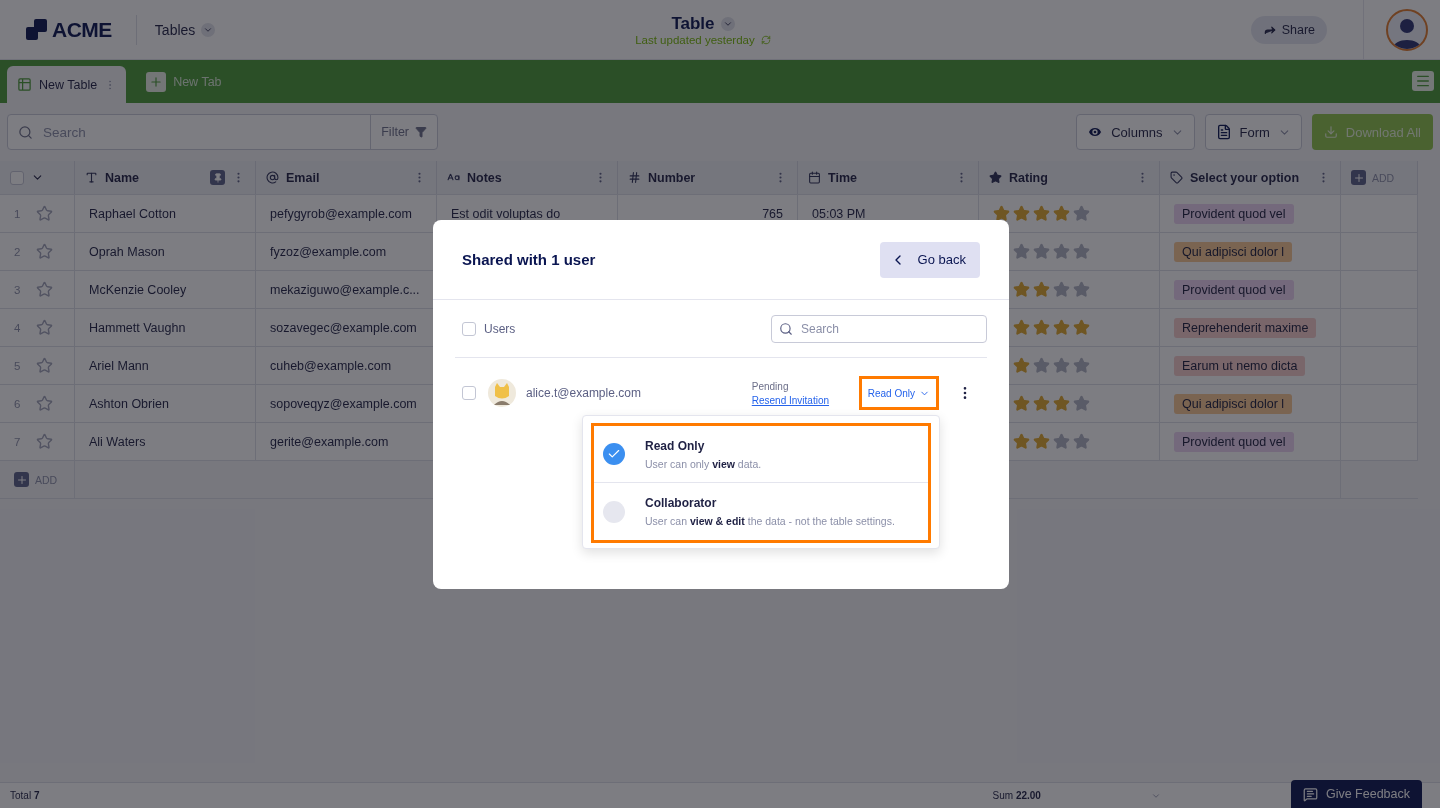 The width and height of the screenshot is (1440, 808). Describe the element at coordinates (485, 177) in the screenshot. I see `column-title: Notes` at that location.